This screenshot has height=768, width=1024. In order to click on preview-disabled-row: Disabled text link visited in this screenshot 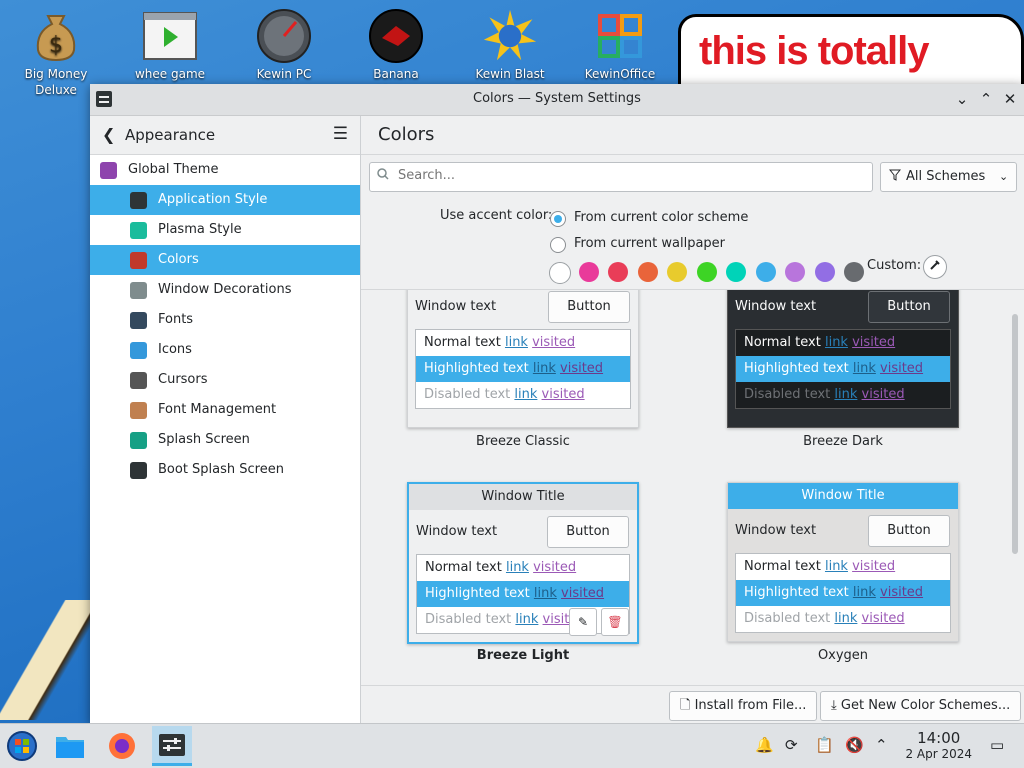, I will do `click(843, 619)`.